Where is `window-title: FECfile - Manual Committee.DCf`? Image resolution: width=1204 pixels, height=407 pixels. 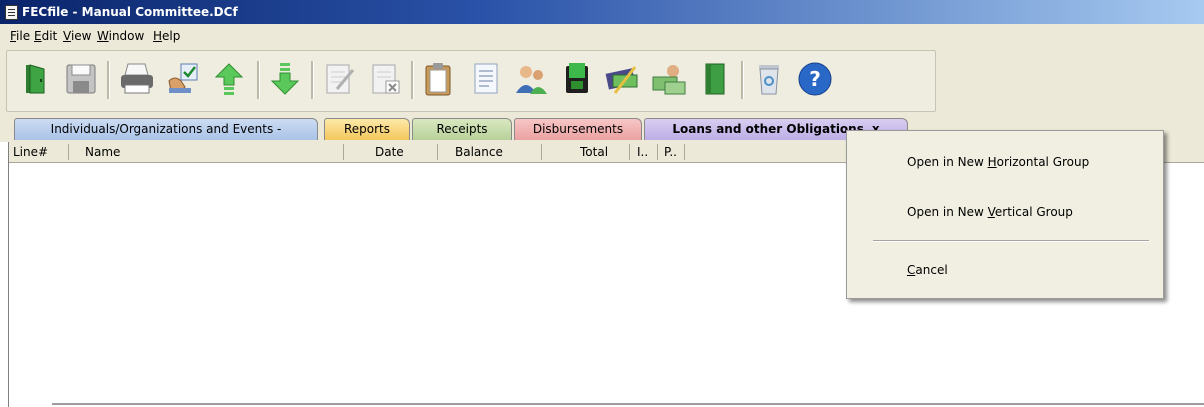
window-title: FECfile - Manual Committee.DCf is located at coordinates (130, 12).